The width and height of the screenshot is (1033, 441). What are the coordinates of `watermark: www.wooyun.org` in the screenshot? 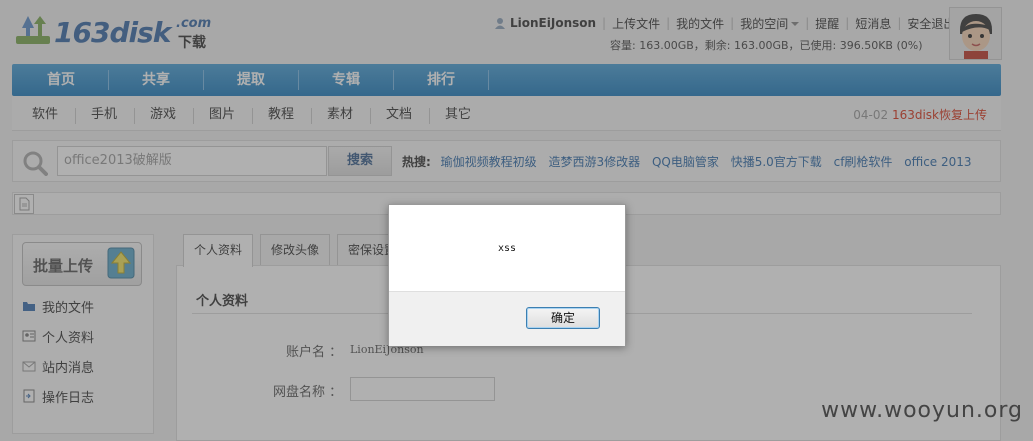 It's located at (922, 410).